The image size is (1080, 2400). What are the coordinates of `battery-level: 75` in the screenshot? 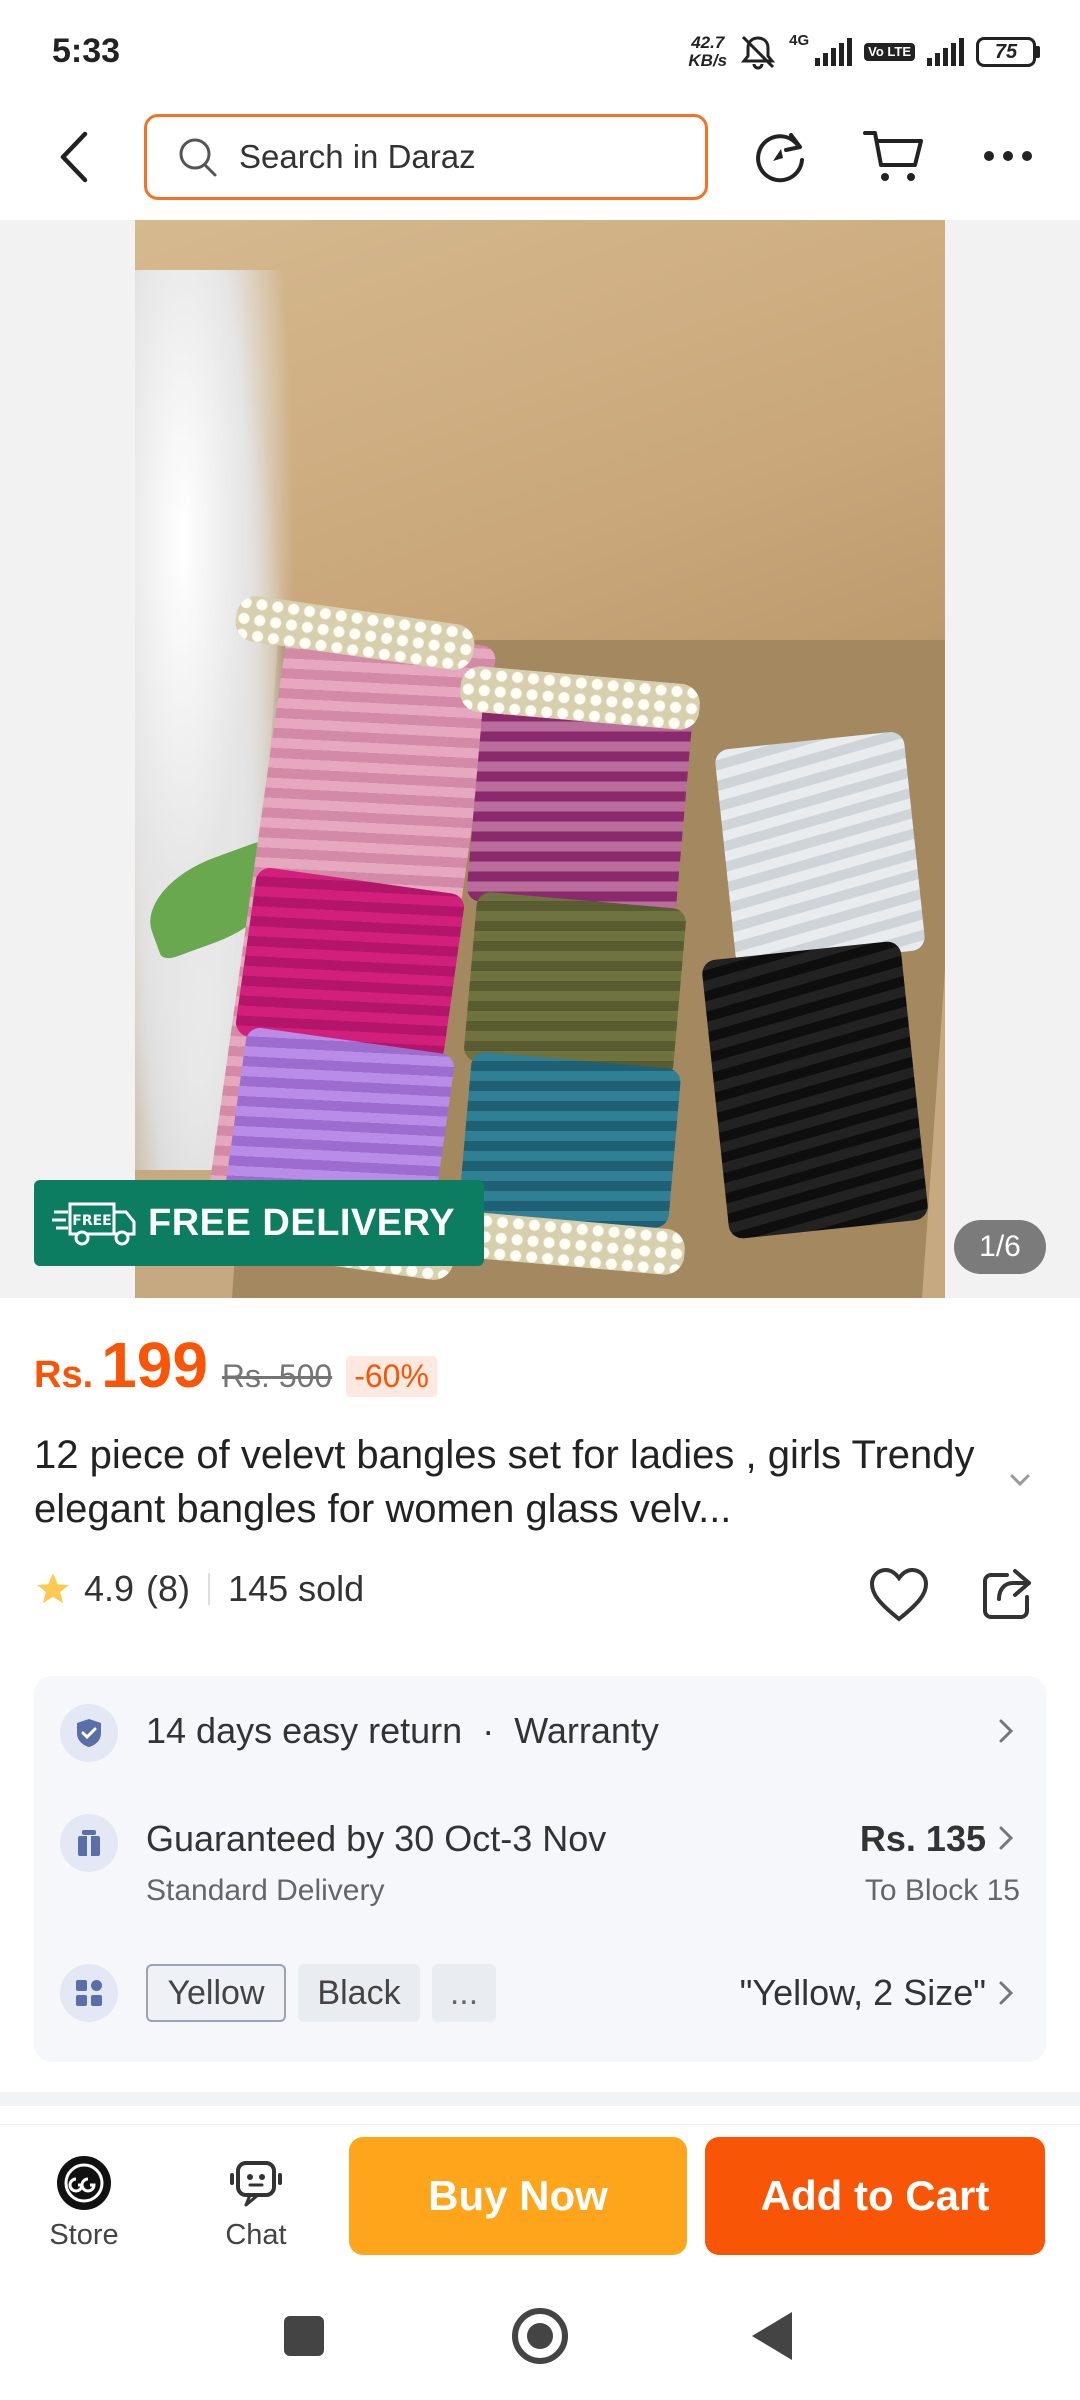 It's located at (1006, 52).